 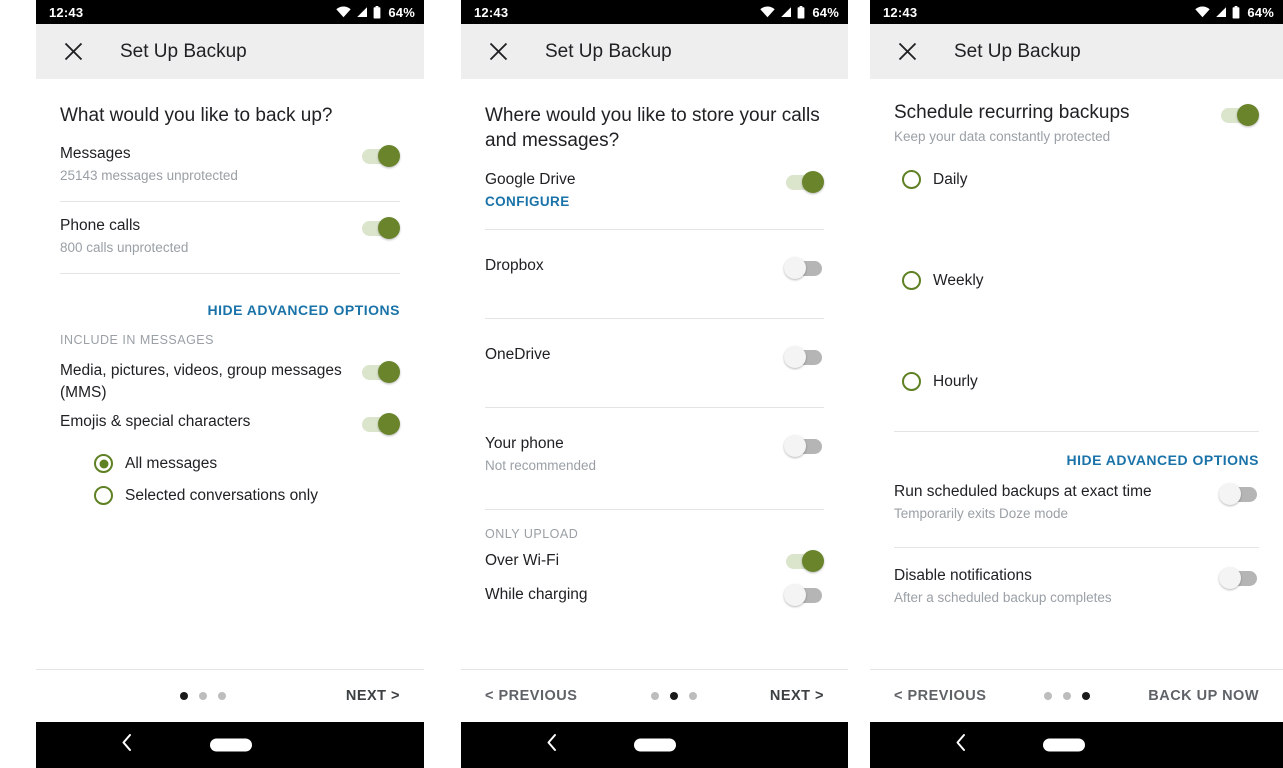 I want to click on list-item-subtitle: Temporarily exits Doze mode, so click(x=981, y=513).